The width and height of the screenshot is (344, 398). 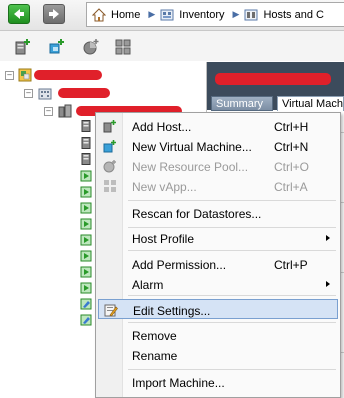 What do you see at coordinates (291, 187) in the screenshot?
I see `menu-item-shortcut: Ctrl+A` at bounding box center [291, 187].